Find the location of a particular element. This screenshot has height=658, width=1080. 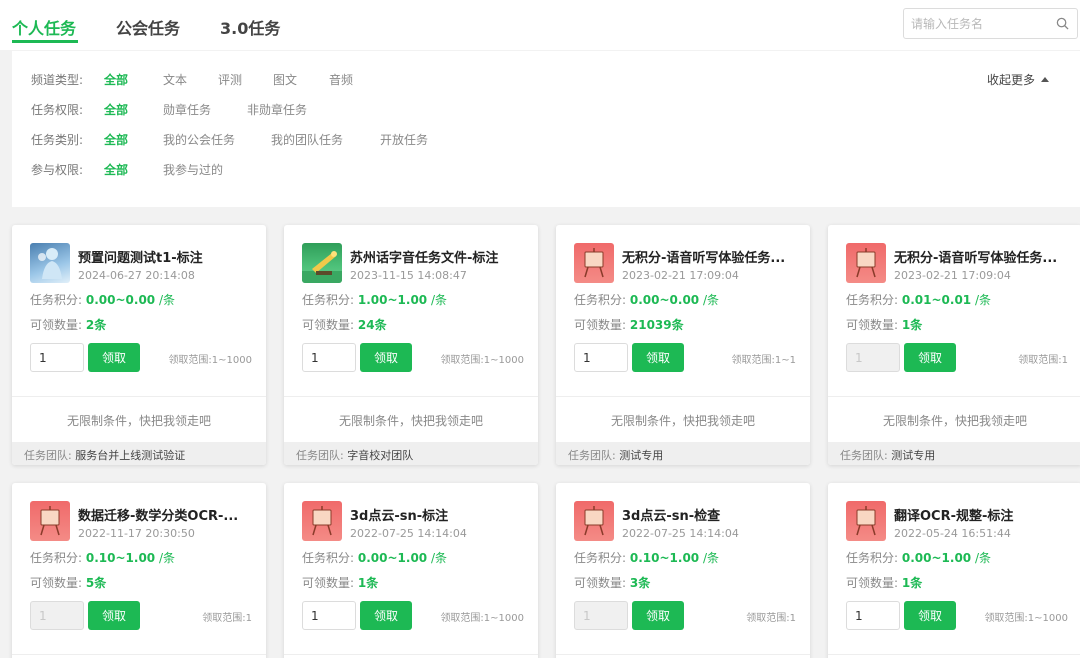

task-count: 可领数量: 2条 is located at coordinates (68, 324).